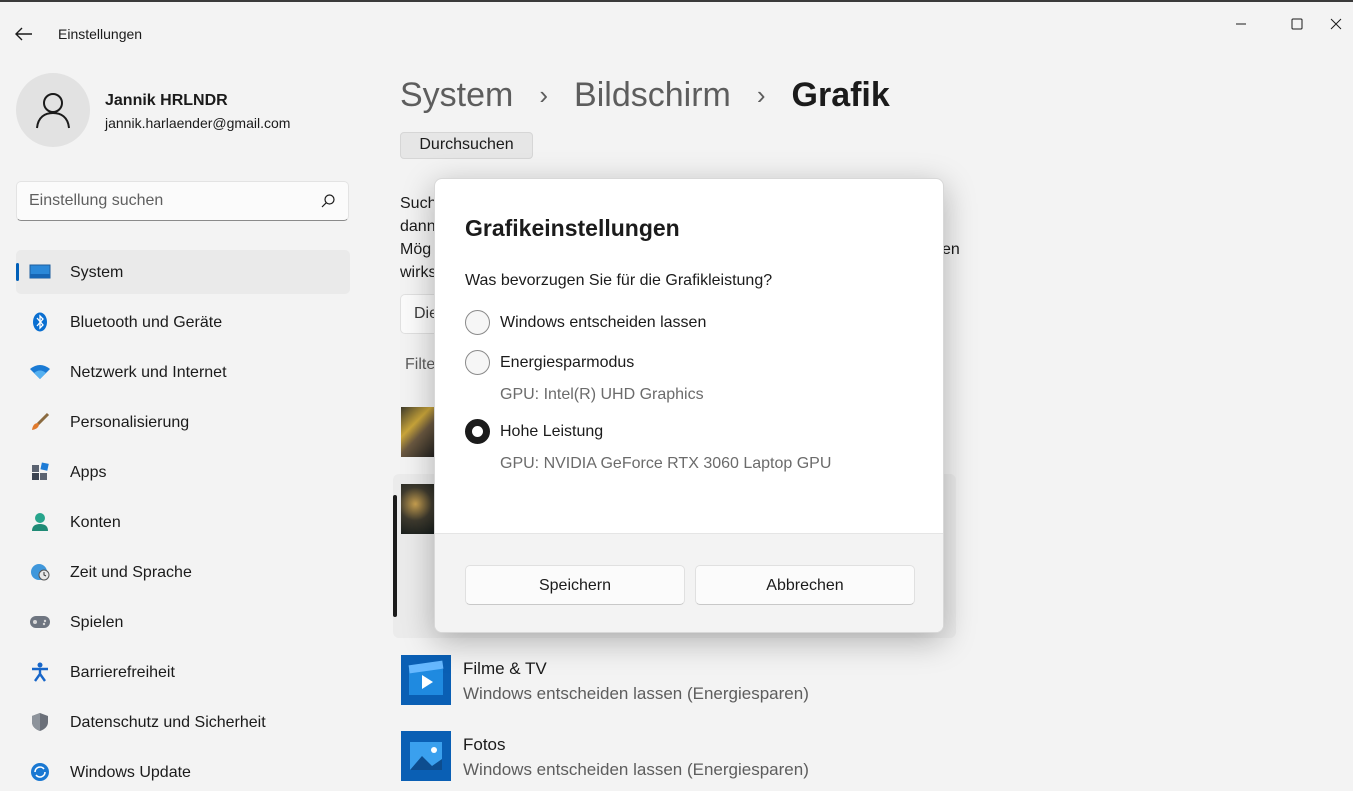 The height and width of the screenshot is (791, 1353). Describe the element at coordinates (416, 249) in the screenshot. I see `background-text: Mög` at that location.